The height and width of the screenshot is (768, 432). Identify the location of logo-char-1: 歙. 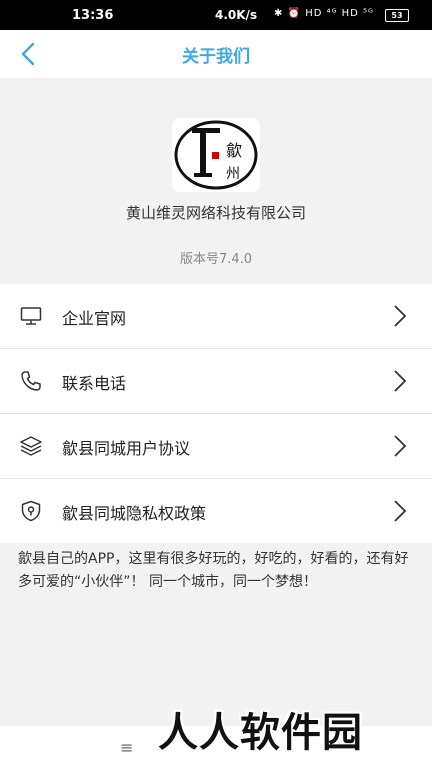
(234, 150).